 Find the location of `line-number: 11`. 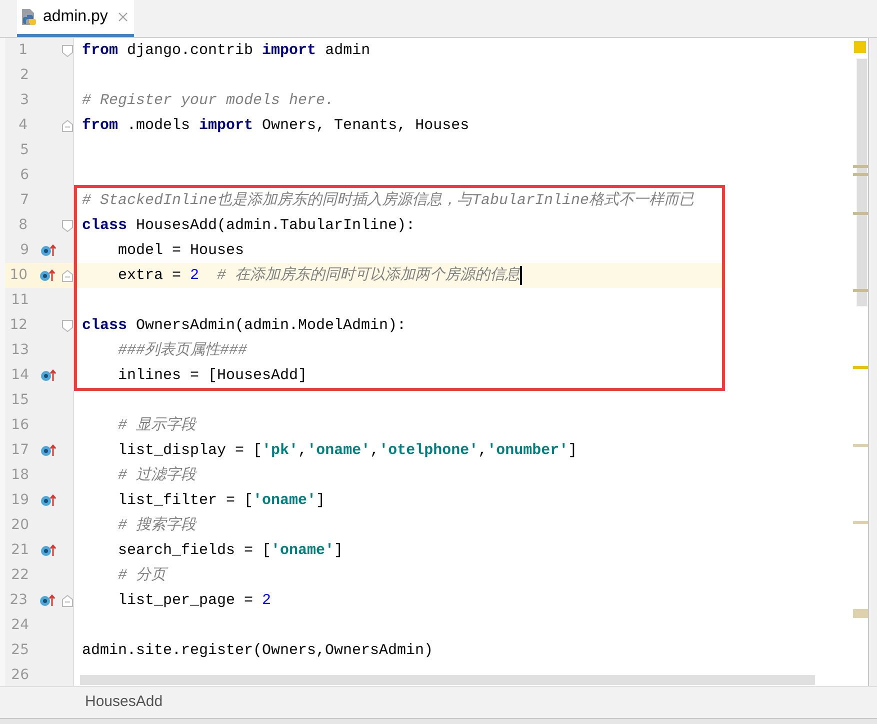

line-number: 11 is located at coordinates (19, 300).